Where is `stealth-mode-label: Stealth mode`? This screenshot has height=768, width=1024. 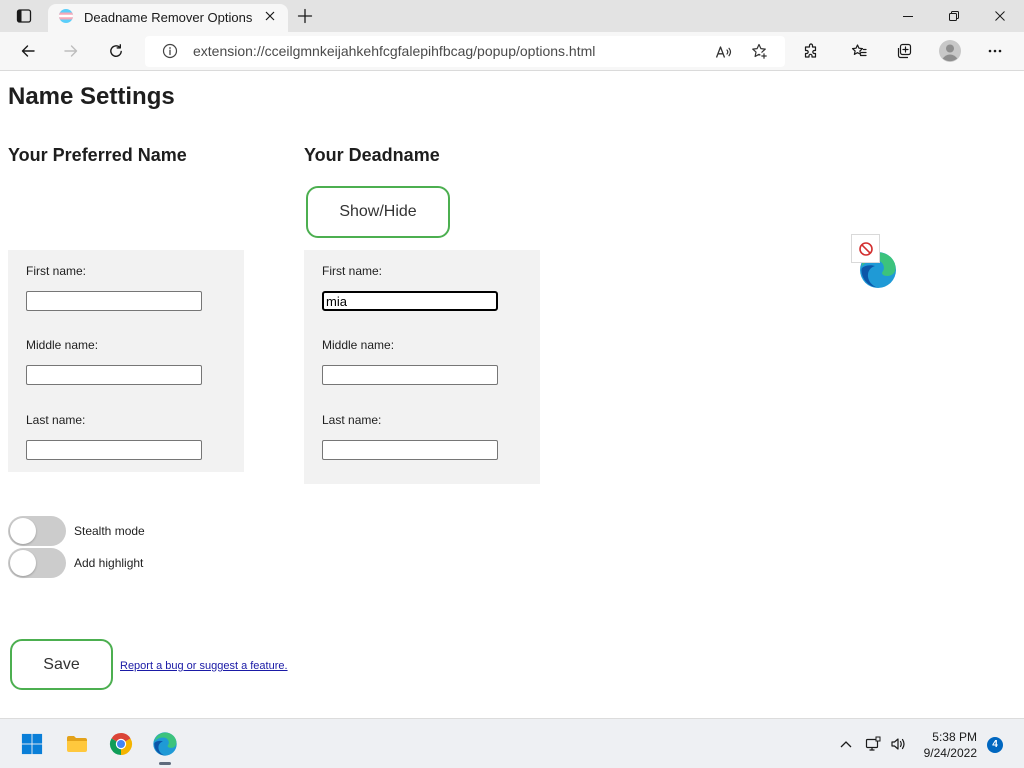
stealth-mode-label: Stealth mode is located at coordinates (109, 531).